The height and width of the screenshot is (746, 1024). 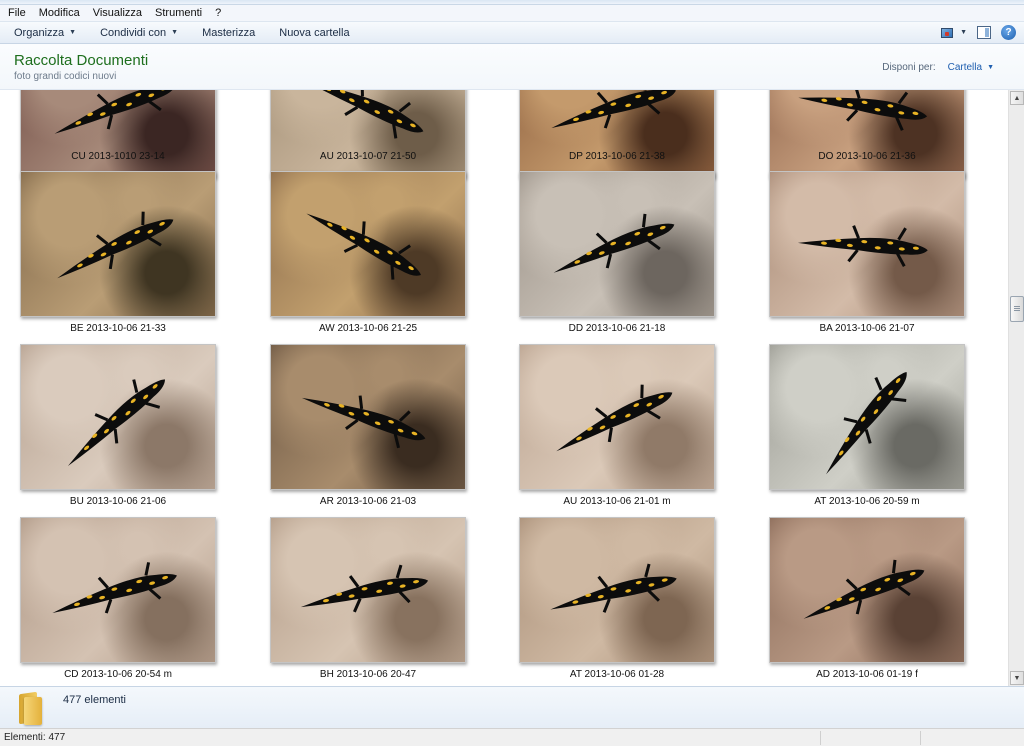 I want to click on file-name-label: AW 2013-10-06 21-25, so click(x=368, y=328).